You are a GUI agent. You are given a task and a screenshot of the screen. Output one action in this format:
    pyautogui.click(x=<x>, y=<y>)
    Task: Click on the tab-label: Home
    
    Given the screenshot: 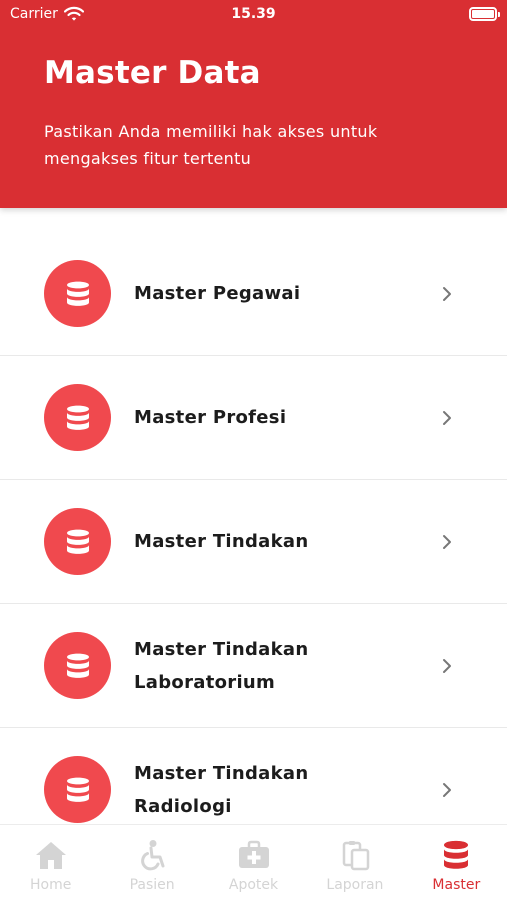 What is the action you would take?
    pyautogui.click(x=51, y=885)
    